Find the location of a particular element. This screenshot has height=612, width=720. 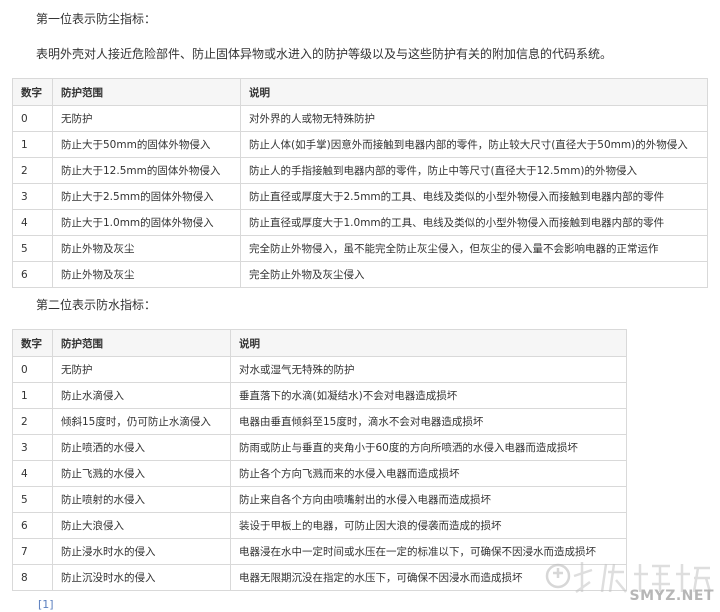

dust-heading: 第一位表示防尘指标： is located at coordinates (96, 19).